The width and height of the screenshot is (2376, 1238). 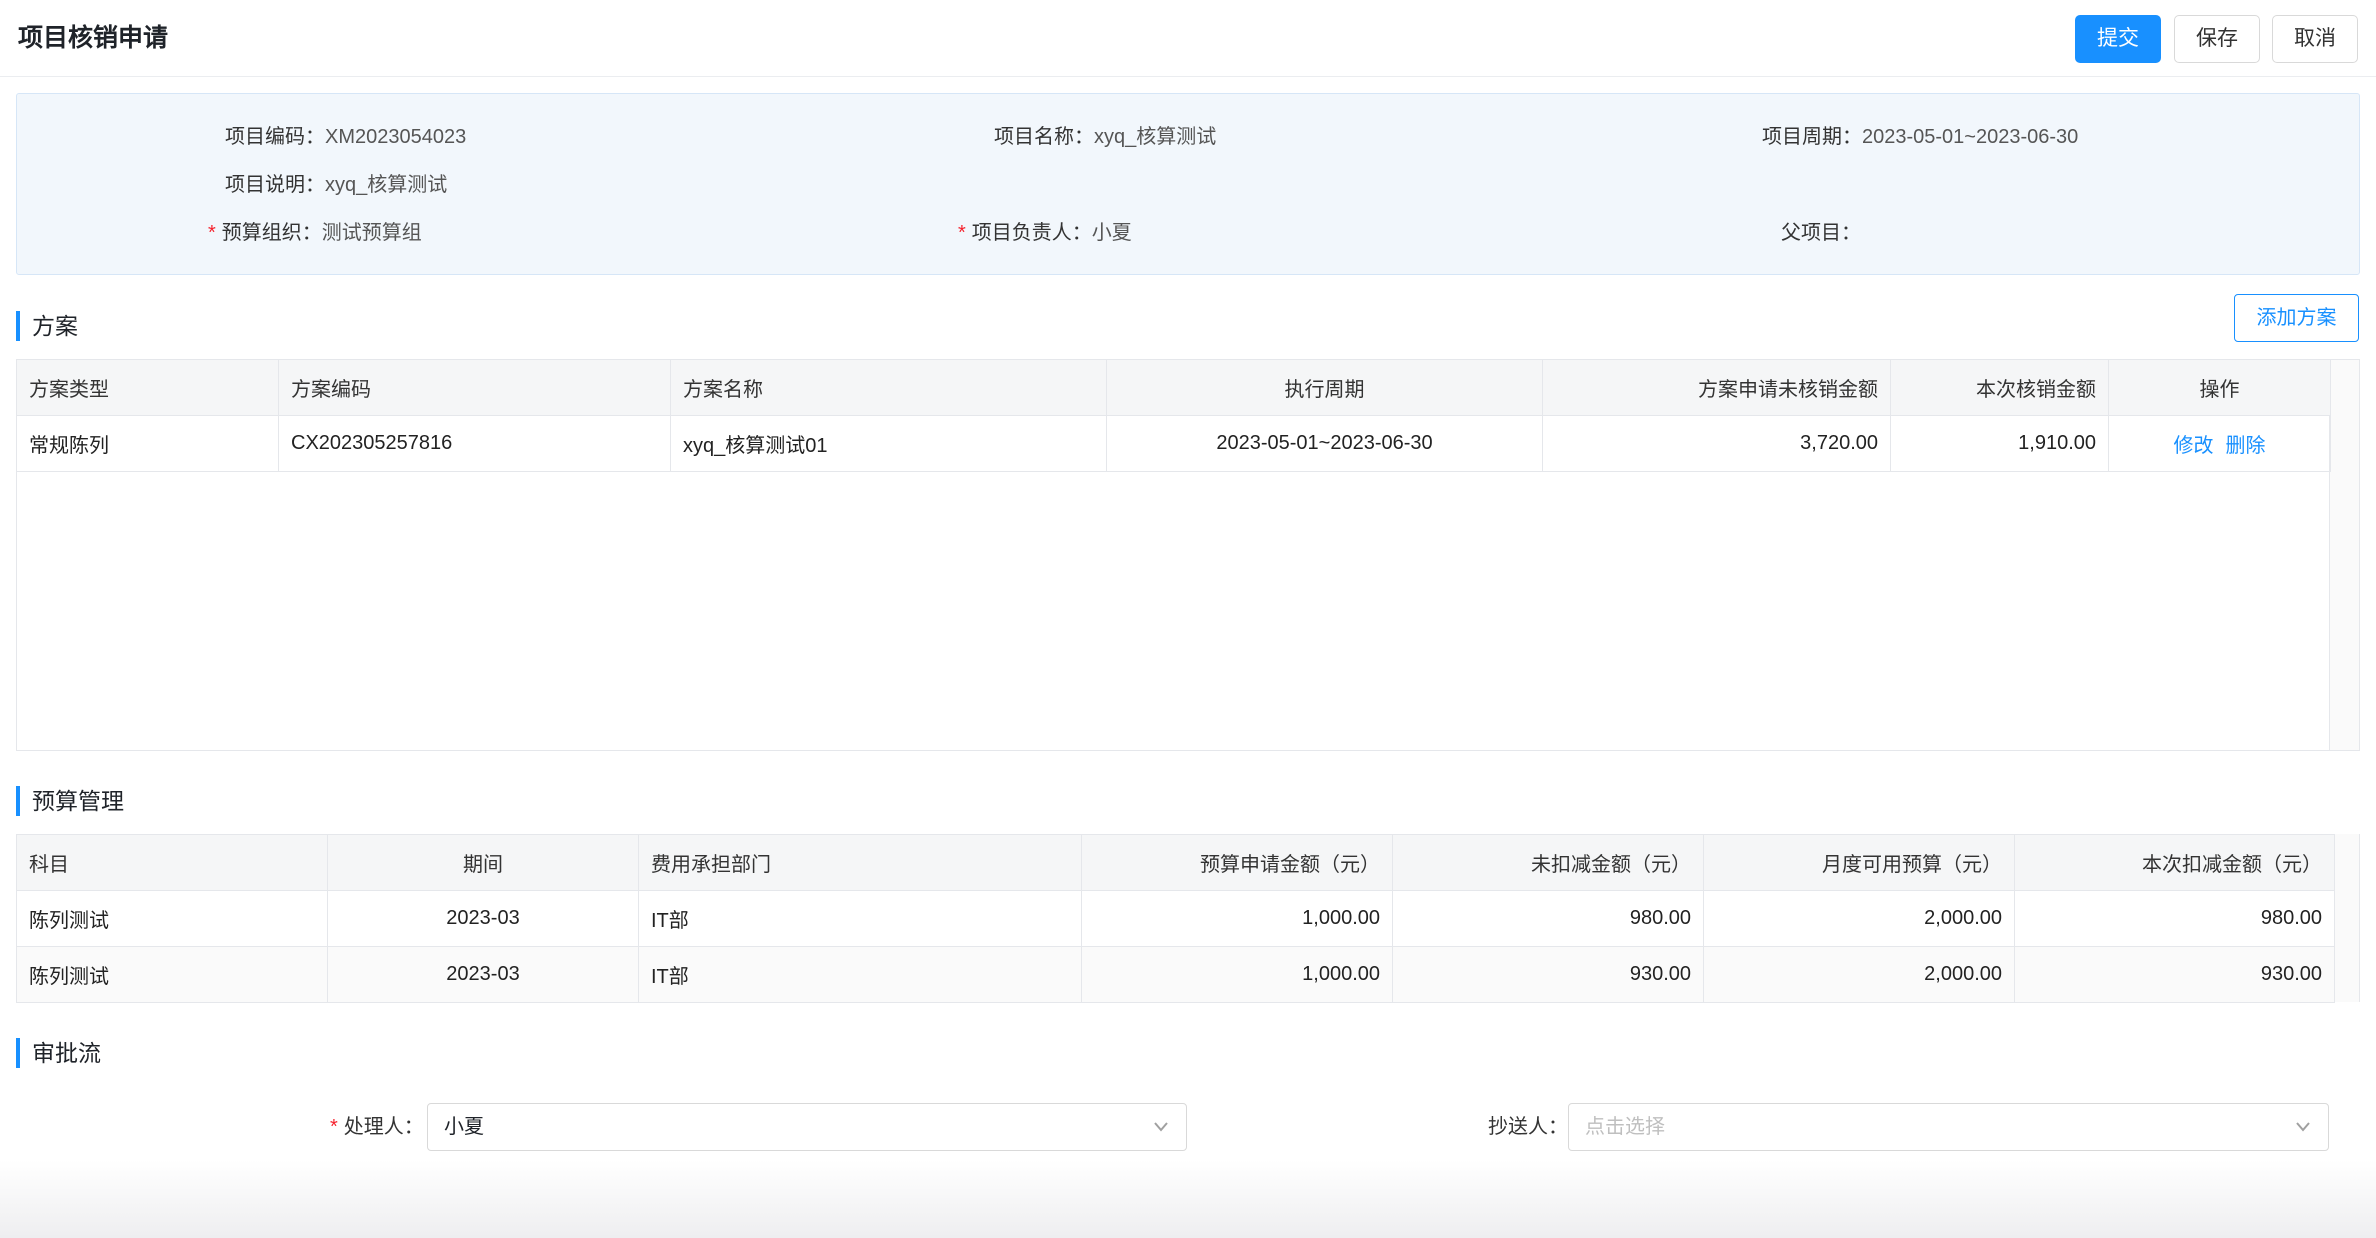 What do you see at coordinates (1111, 233) in the screenshot?
I see `project-owner-value: 小夏` at bounding box center [1111, 233].